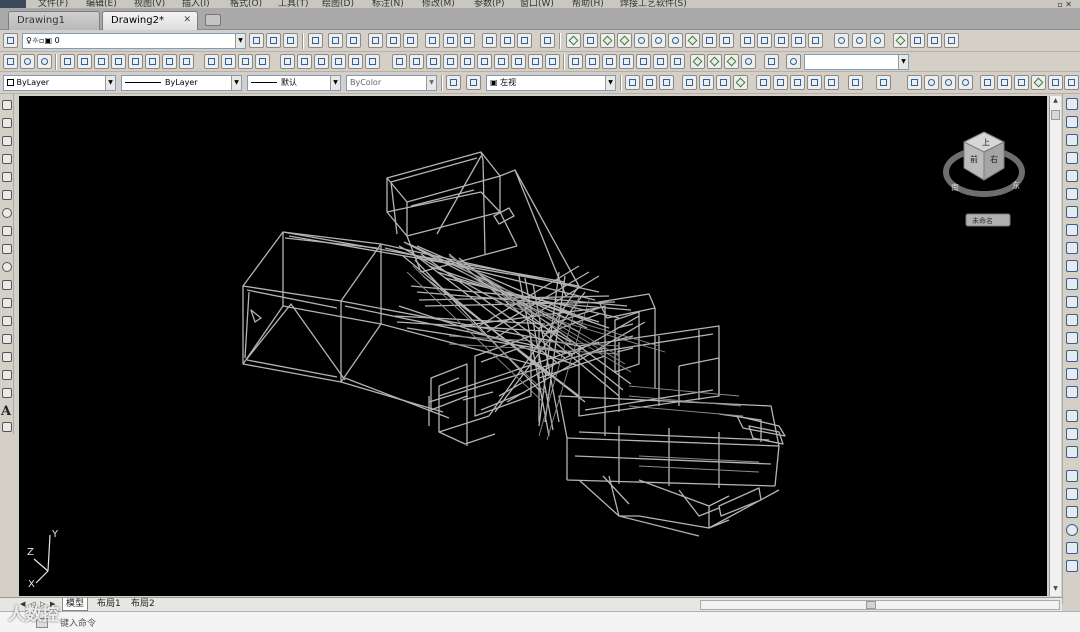 The image size is (1080, 632). Describe the element at coordinates (793, 61) in the screenshot. I see `zoom-search-icon` at that location.